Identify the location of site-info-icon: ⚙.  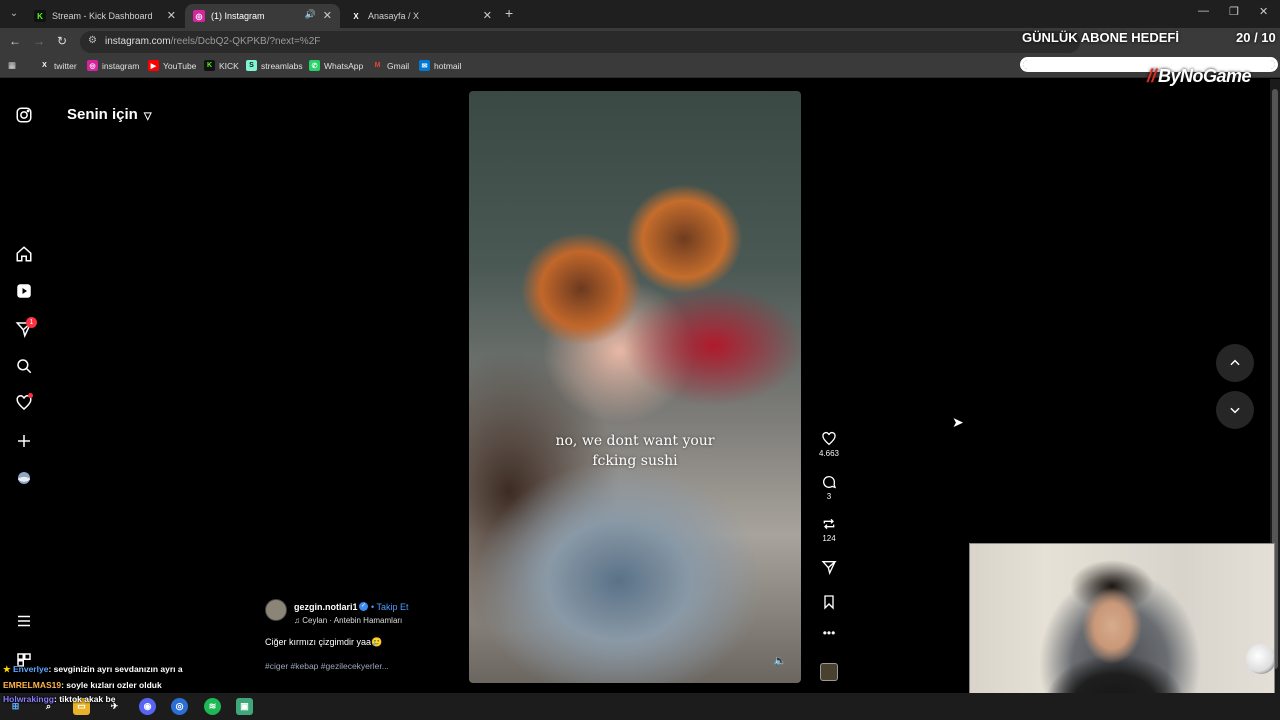
(92, 40).